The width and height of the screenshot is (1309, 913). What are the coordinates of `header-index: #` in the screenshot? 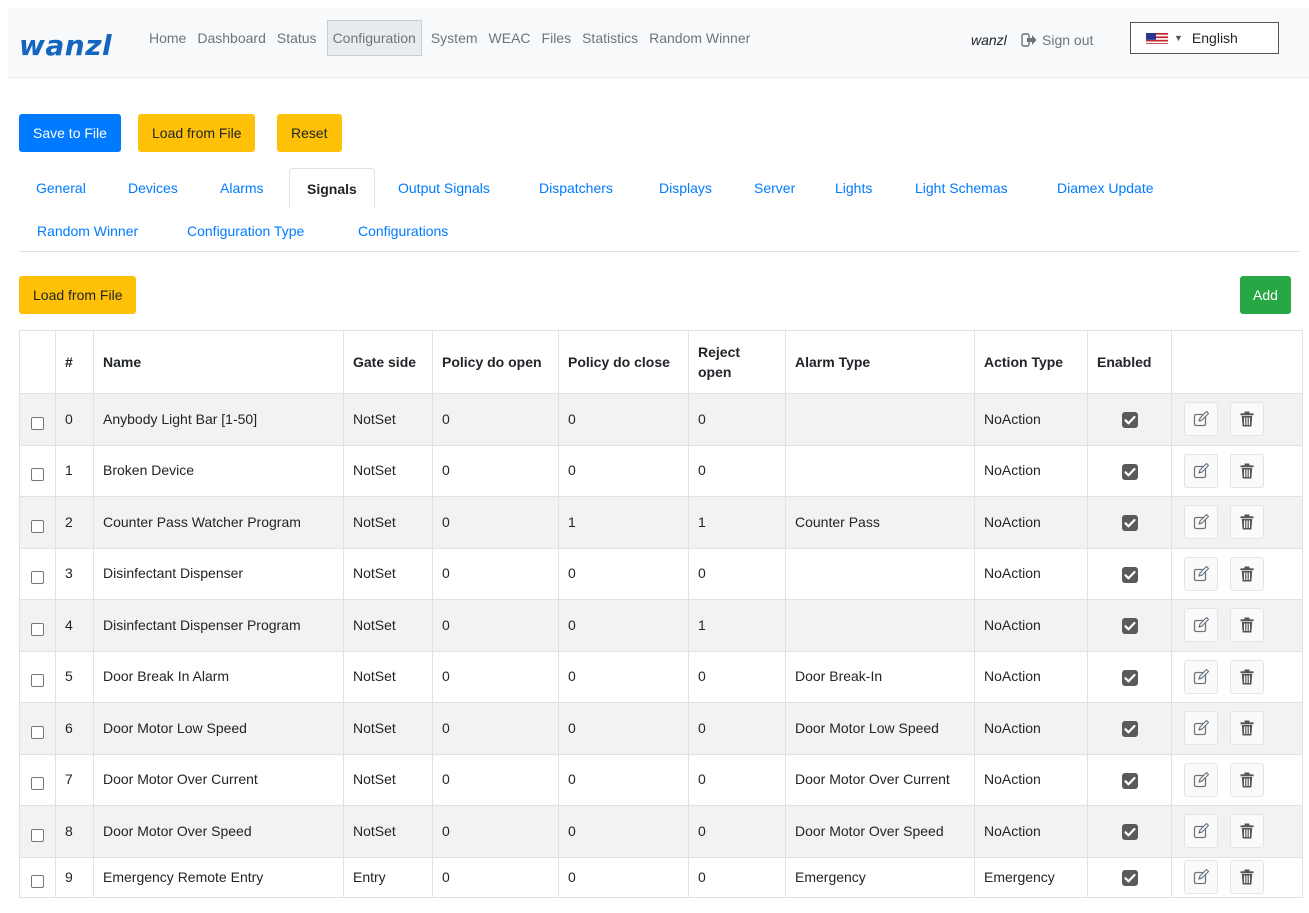 It's located at (74, 362).